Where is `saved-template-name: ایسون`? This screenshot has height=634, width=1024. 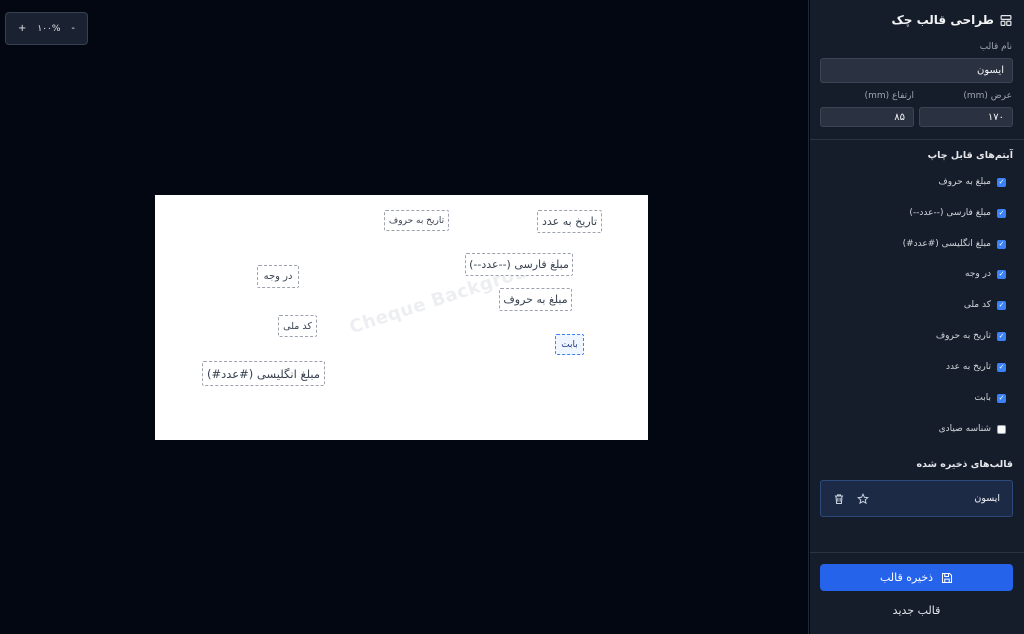 saved-template-name: ایسون is located at coordinates (987, 498).